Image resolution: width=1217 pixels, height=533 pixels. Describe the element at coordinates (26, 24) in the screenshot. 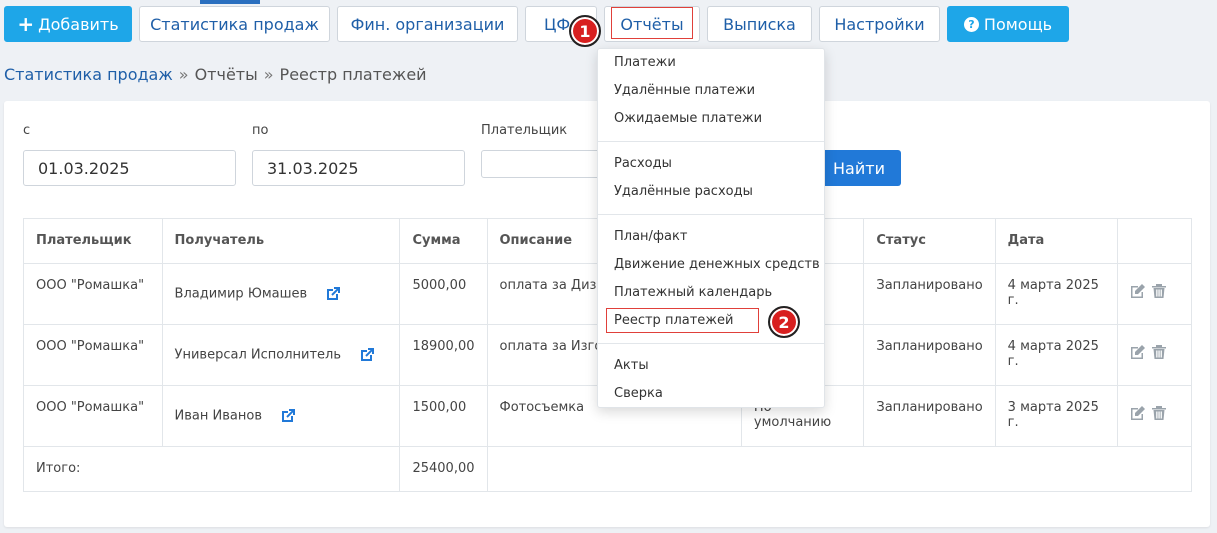

I see `plus-icon: +` at that location.